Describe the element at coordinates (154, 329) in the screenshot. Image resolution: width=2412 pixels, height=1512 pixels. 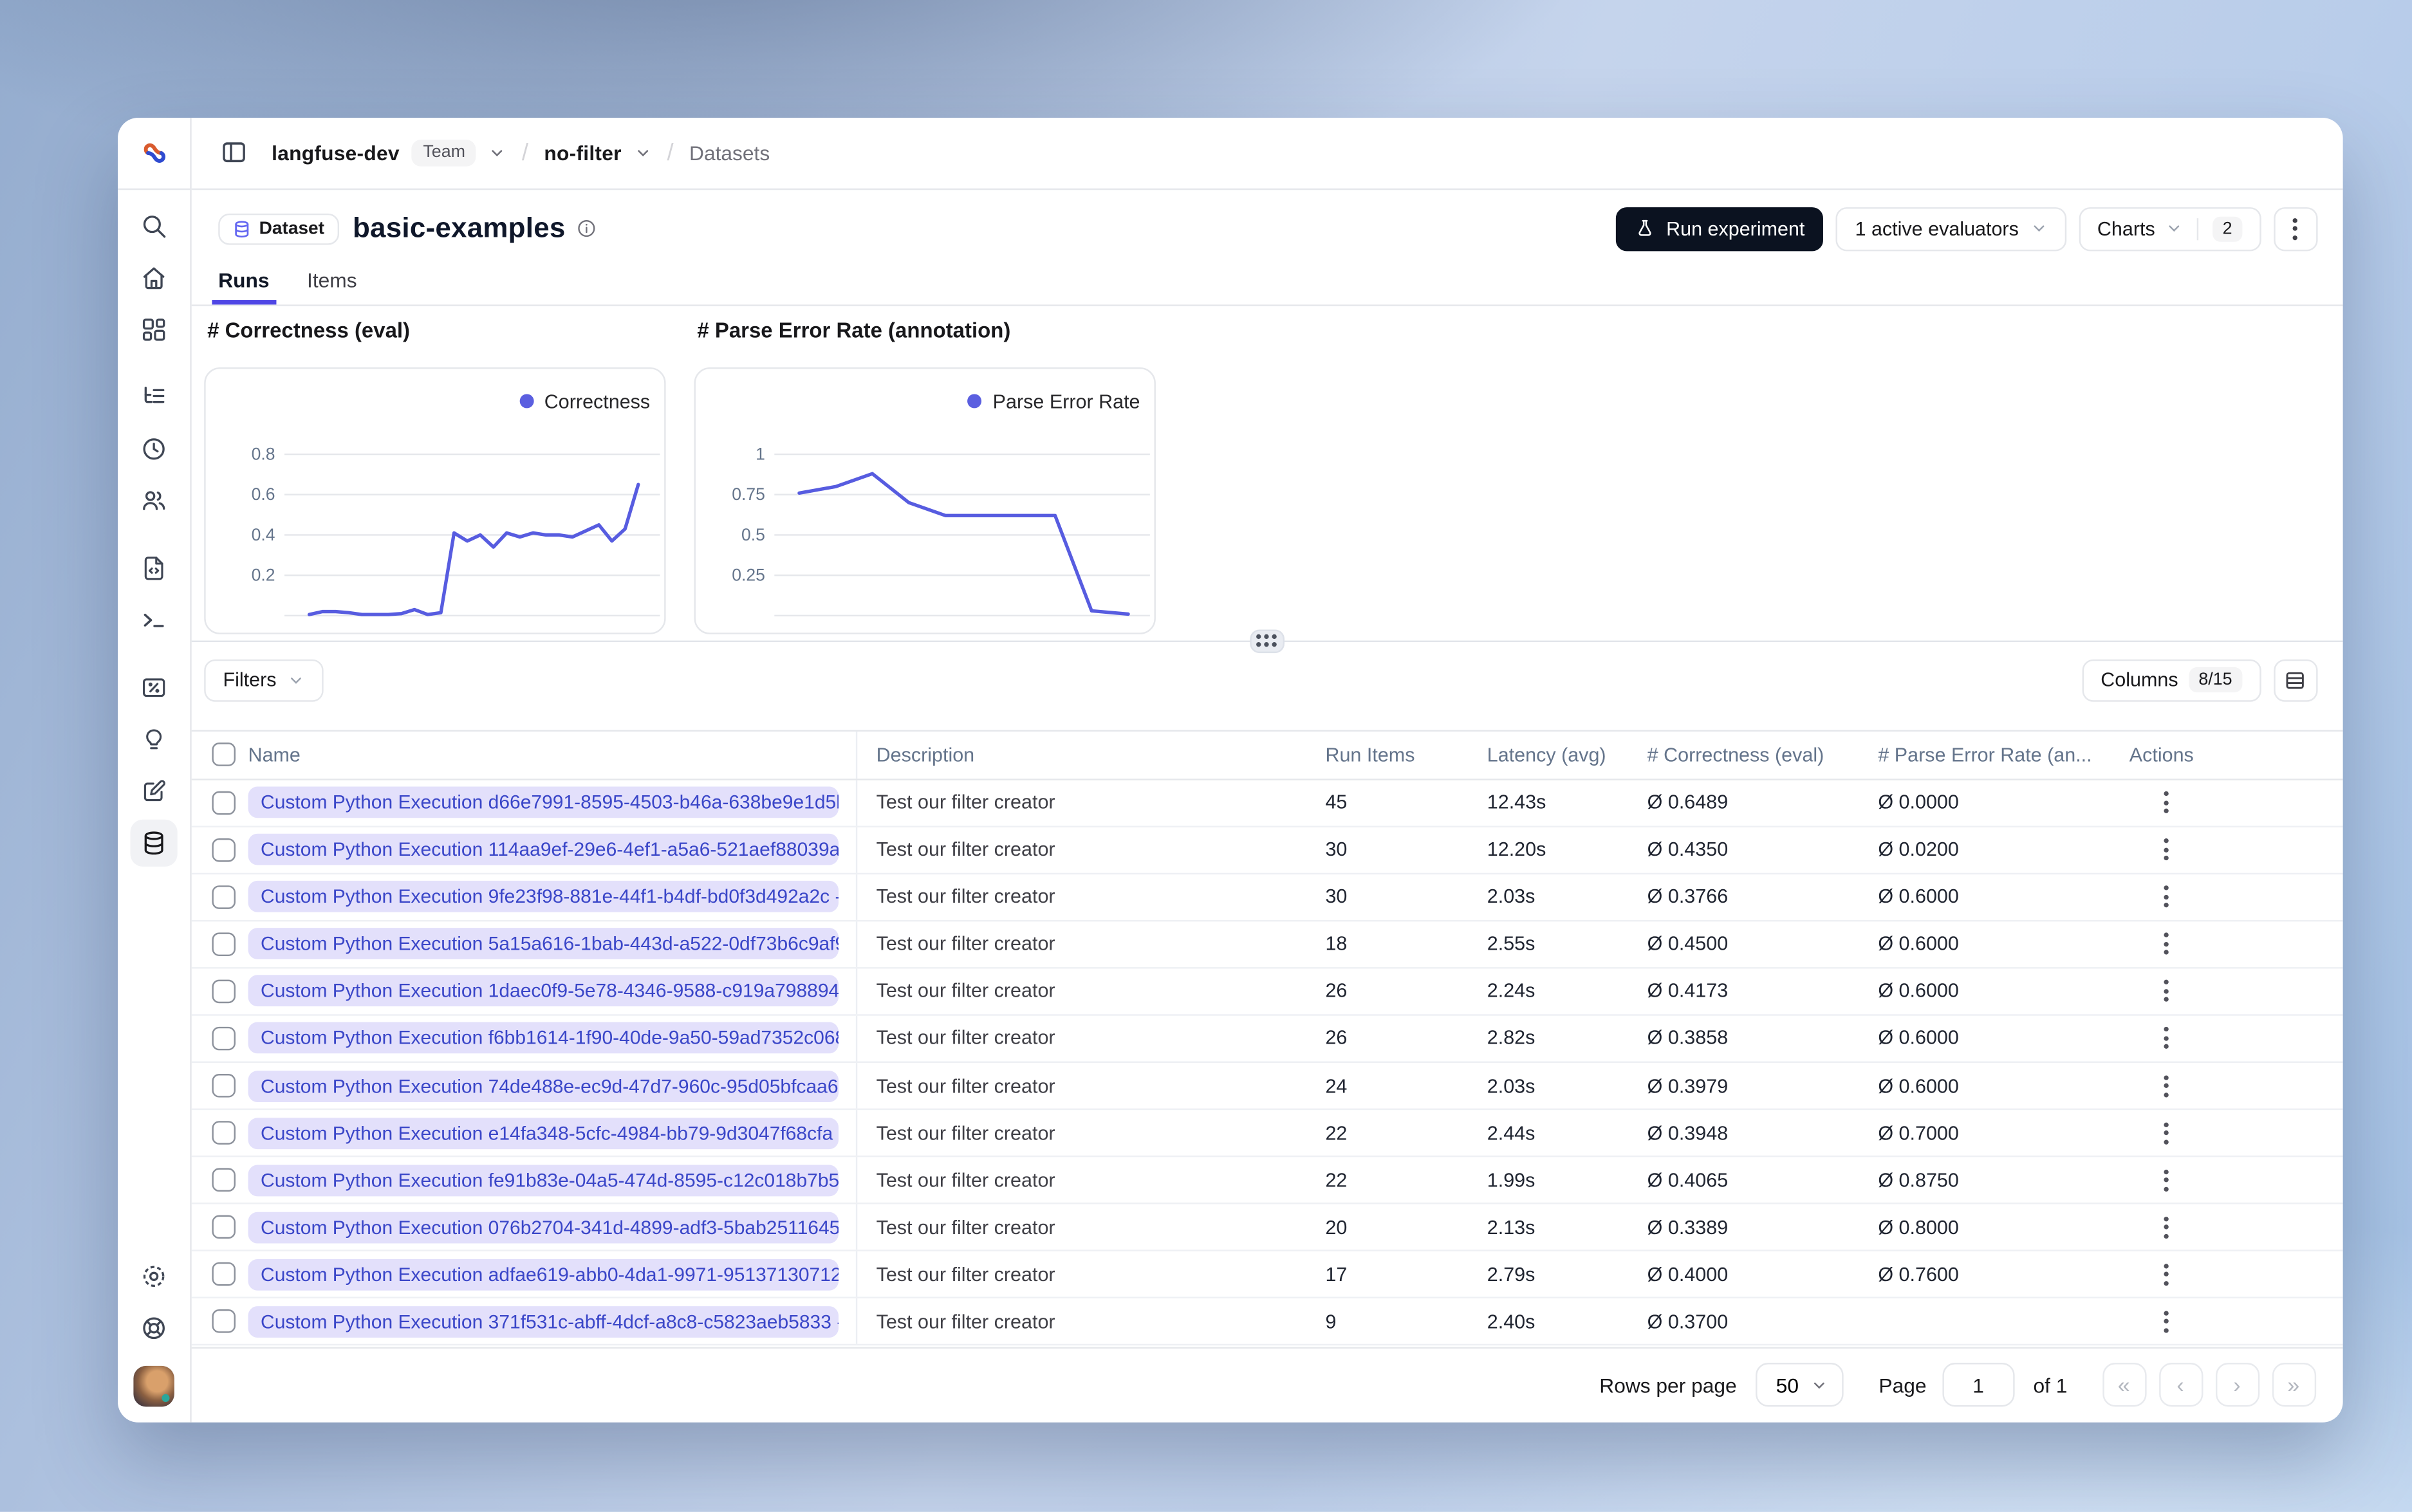
I see `dashboards-icon` at that location.